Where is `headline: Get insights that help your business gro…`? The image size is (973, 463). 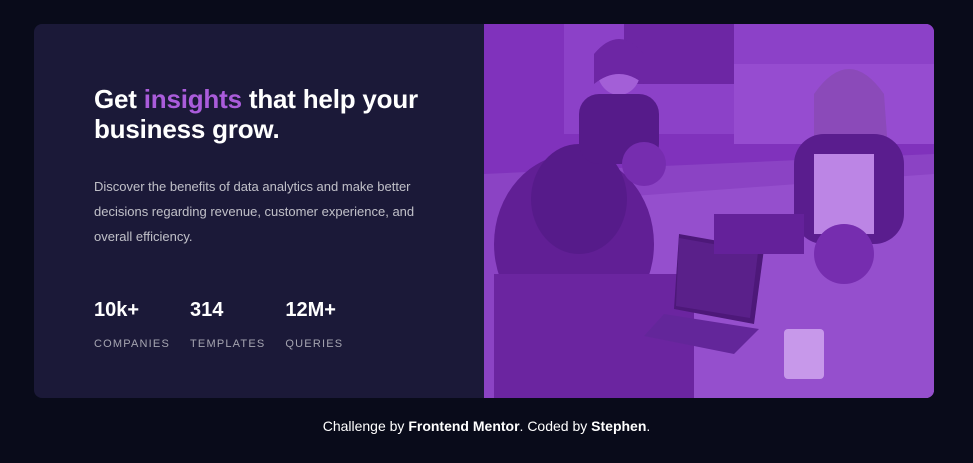
headline: Get insights that help your business gro… is located at coordinates (259, 114).